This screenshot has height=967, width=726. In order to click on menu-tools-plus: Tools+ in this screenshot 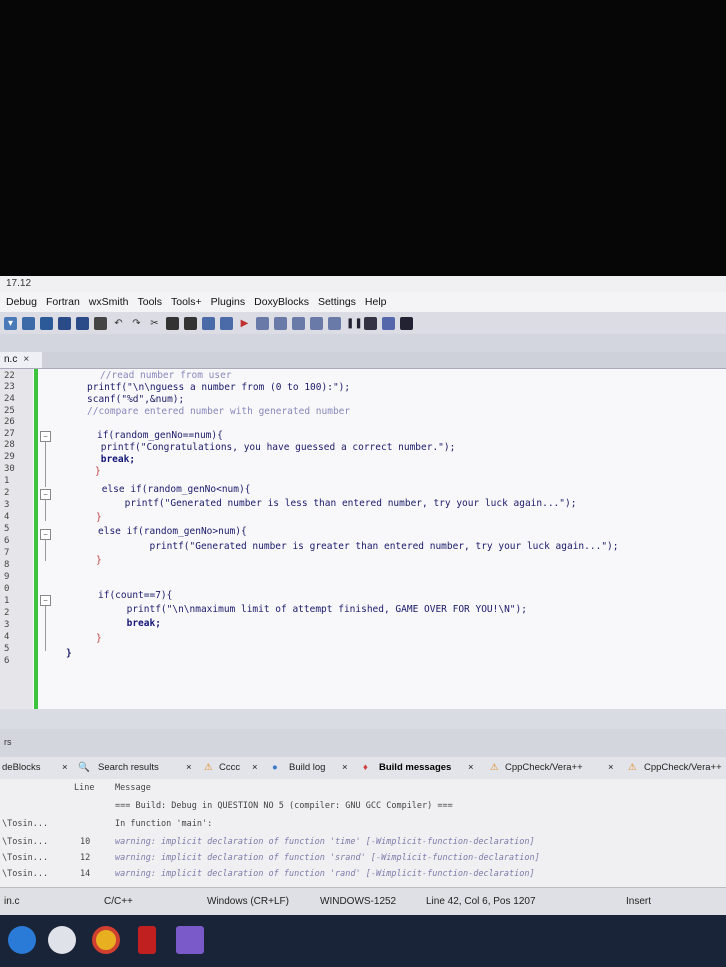, I will do `click(186, 302)`.